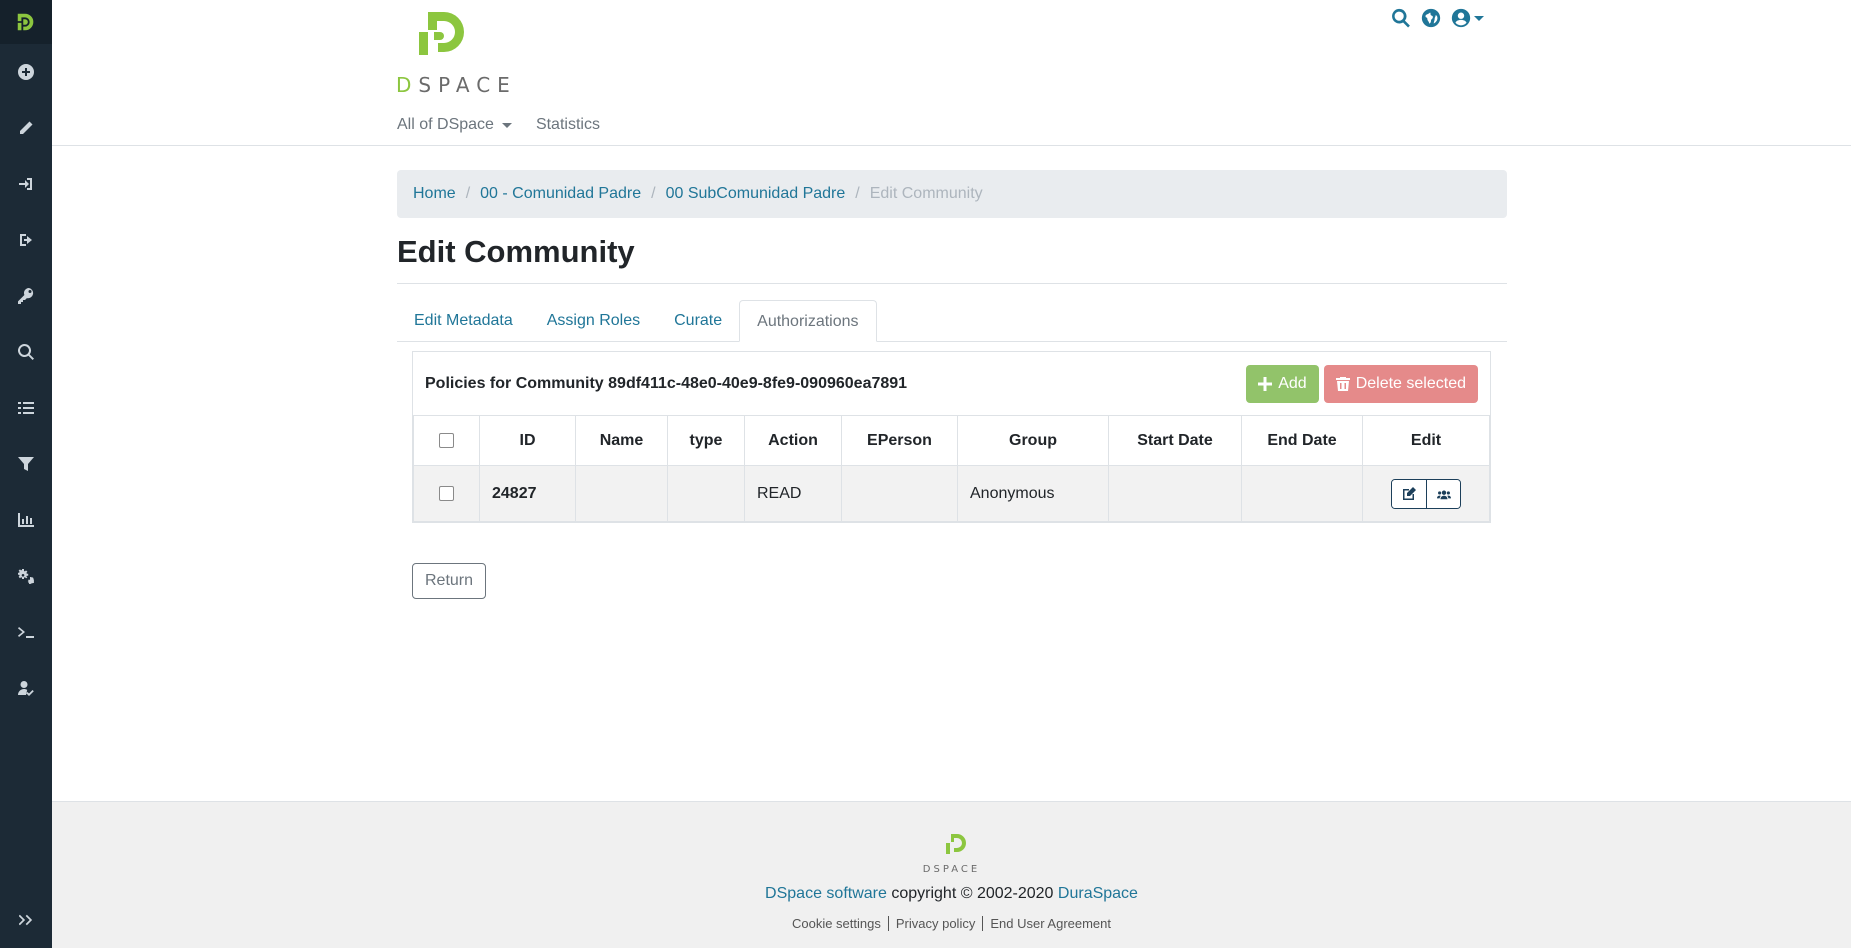  What do you see at coordinates (1050, 923) in the screenshot?
I see `end-user-agreement-link: End User Agreement` at bounding box center [1050, 923].